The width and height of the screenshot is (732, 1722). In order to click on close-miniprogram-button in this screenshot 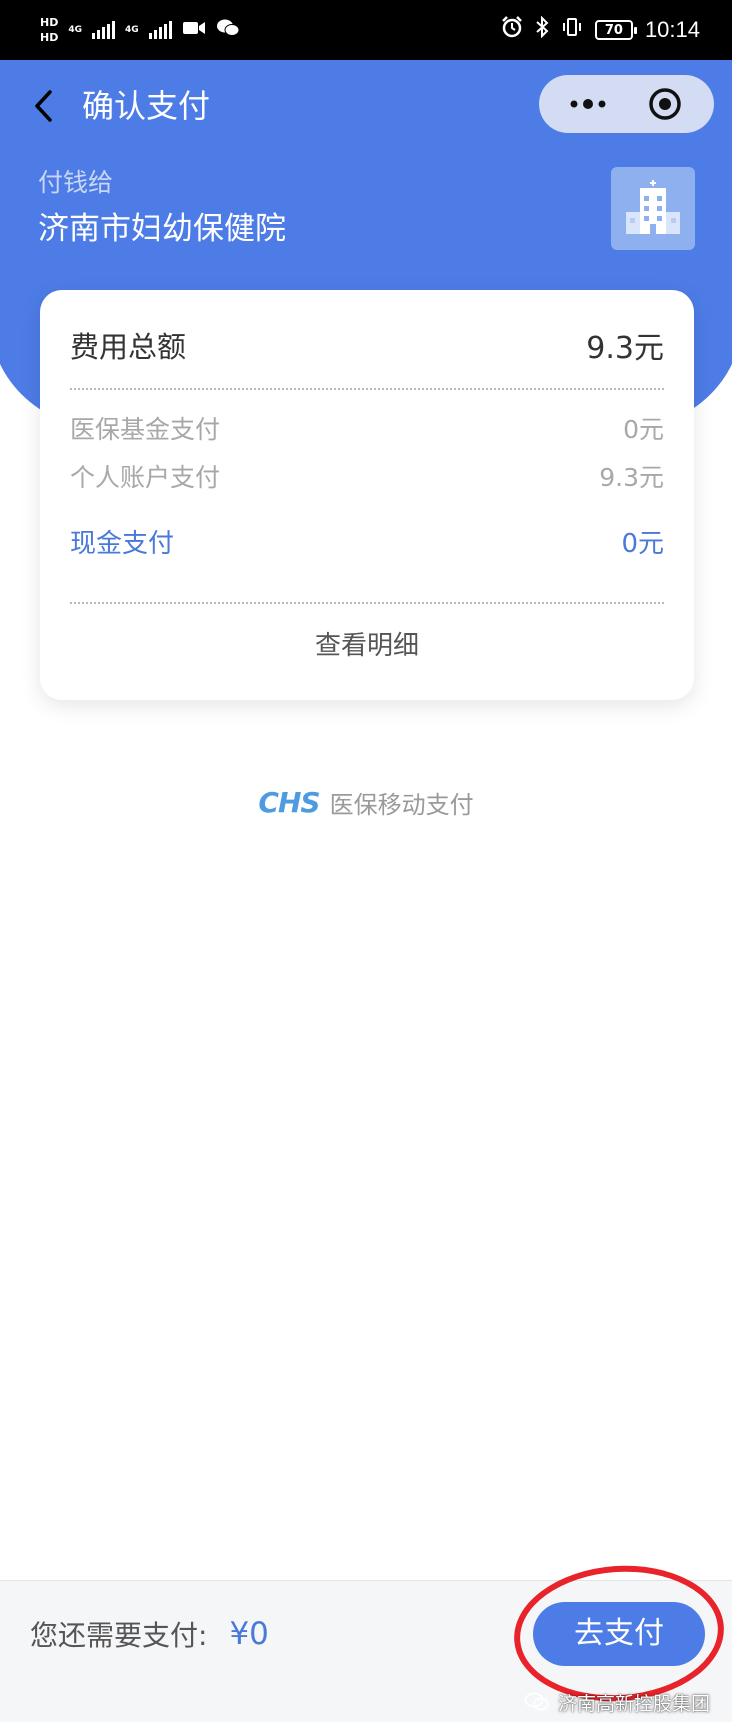, I will do `click(665, 104)`.